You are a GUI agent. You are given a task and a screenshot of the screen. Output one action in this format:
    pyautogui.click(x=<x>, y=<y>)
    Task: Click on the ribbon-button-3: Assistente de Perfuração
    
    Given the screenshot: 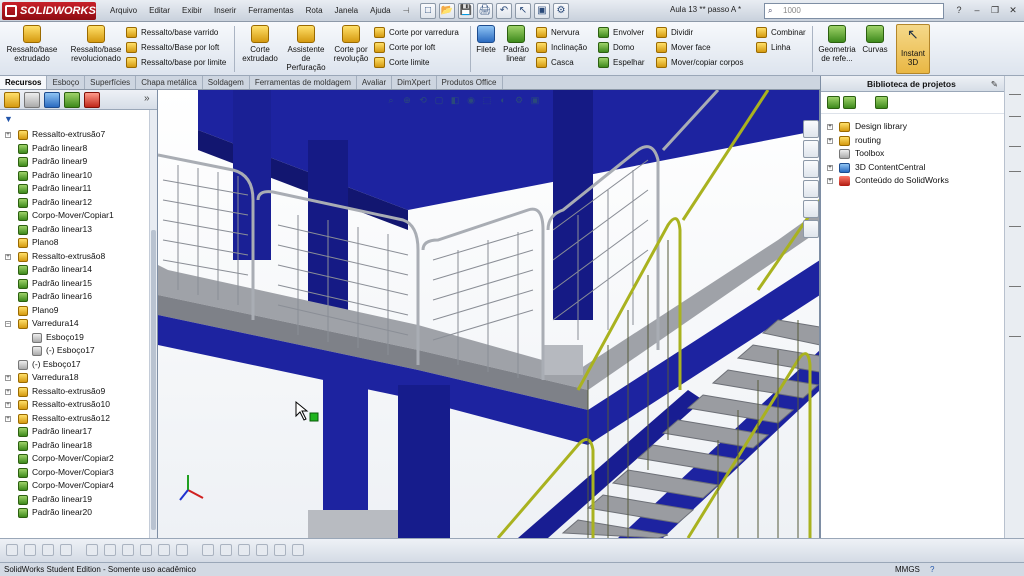 What is the action you would take?
    pyautogui.click(x=306, y=48)
    